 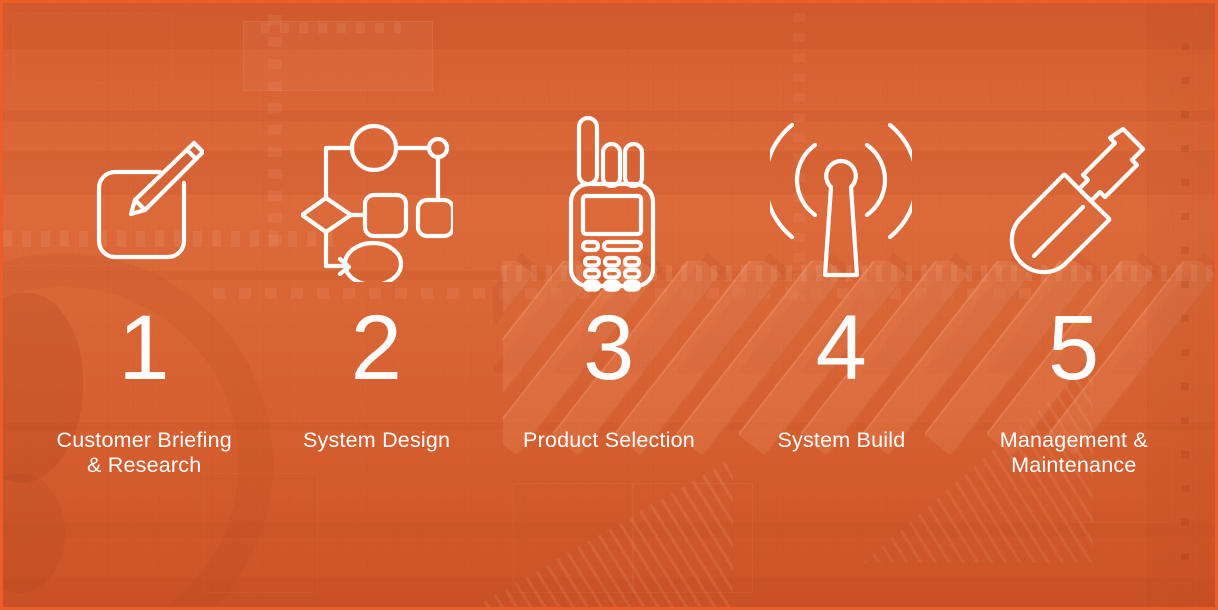 I want to click on two-way-radio-icon, so click(x=609, y=202).